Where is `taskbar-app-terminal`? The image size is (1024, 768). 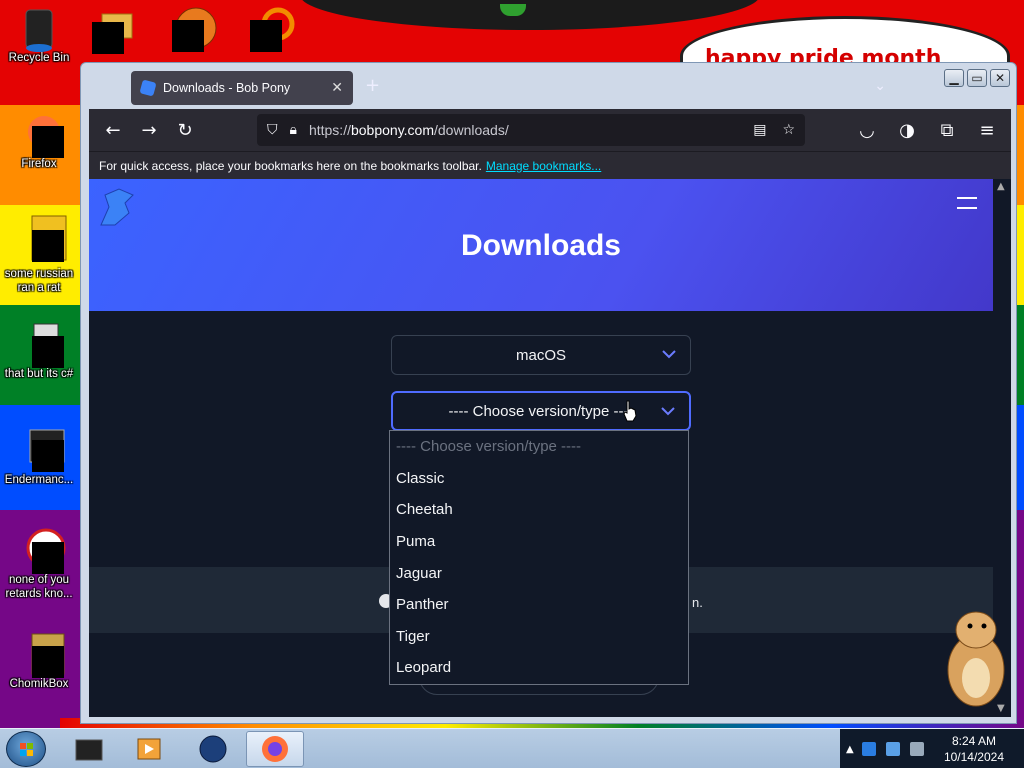 taskbar-app-terminal is located at coordinates (89, 749).